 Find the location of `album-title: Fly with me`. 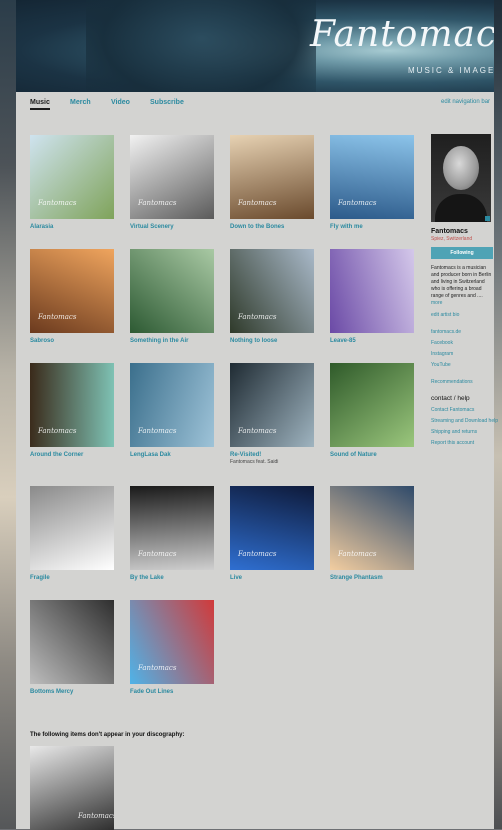

album-title: Fly with me is located at coordinates (373, 227).